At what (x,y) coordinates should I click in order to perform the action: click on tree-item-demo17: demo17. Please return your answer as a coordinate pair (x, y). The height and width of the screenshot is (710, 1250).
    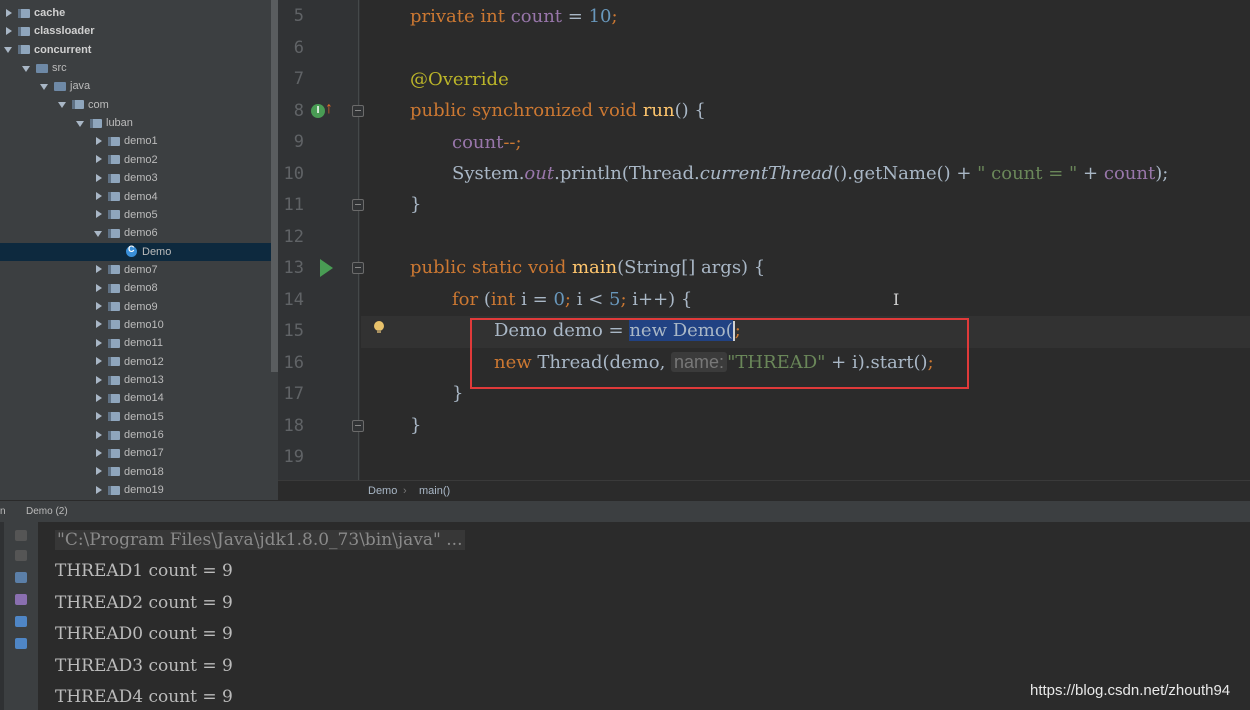
    Looking at the image, I should click on (139, 453).